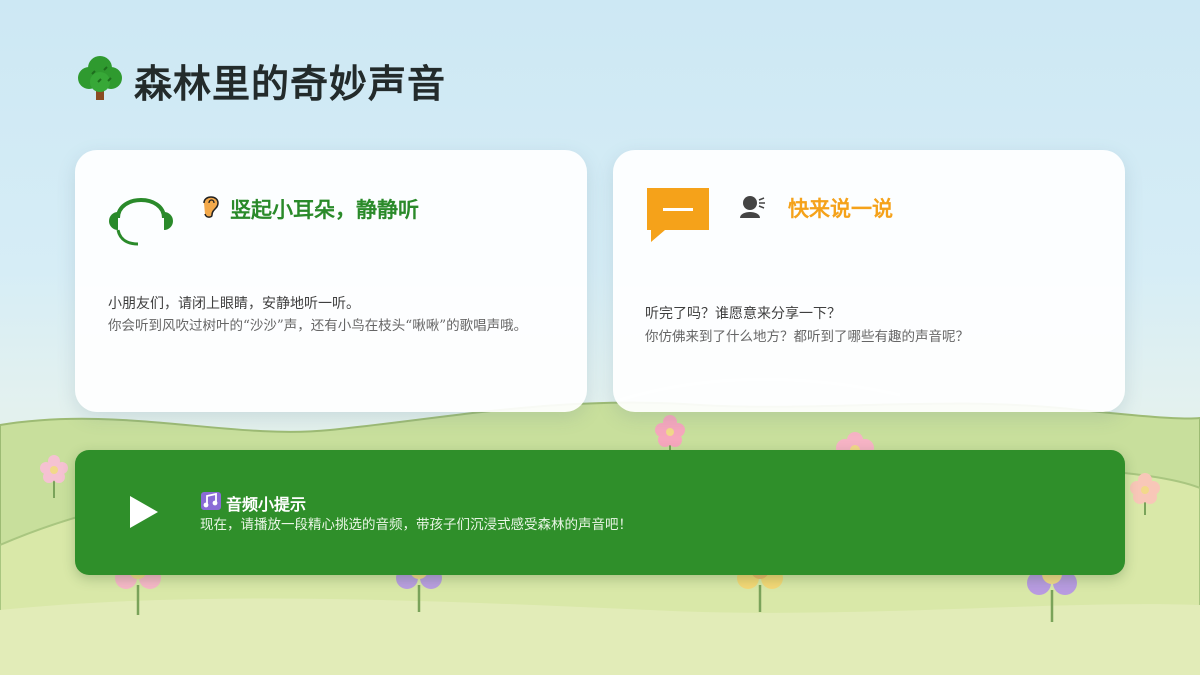 The width and height of the screenshot is (1200, 675). Describe the element at coordinates (753, 208) in the screenshot. I see `speaking-person-icon` at that location.